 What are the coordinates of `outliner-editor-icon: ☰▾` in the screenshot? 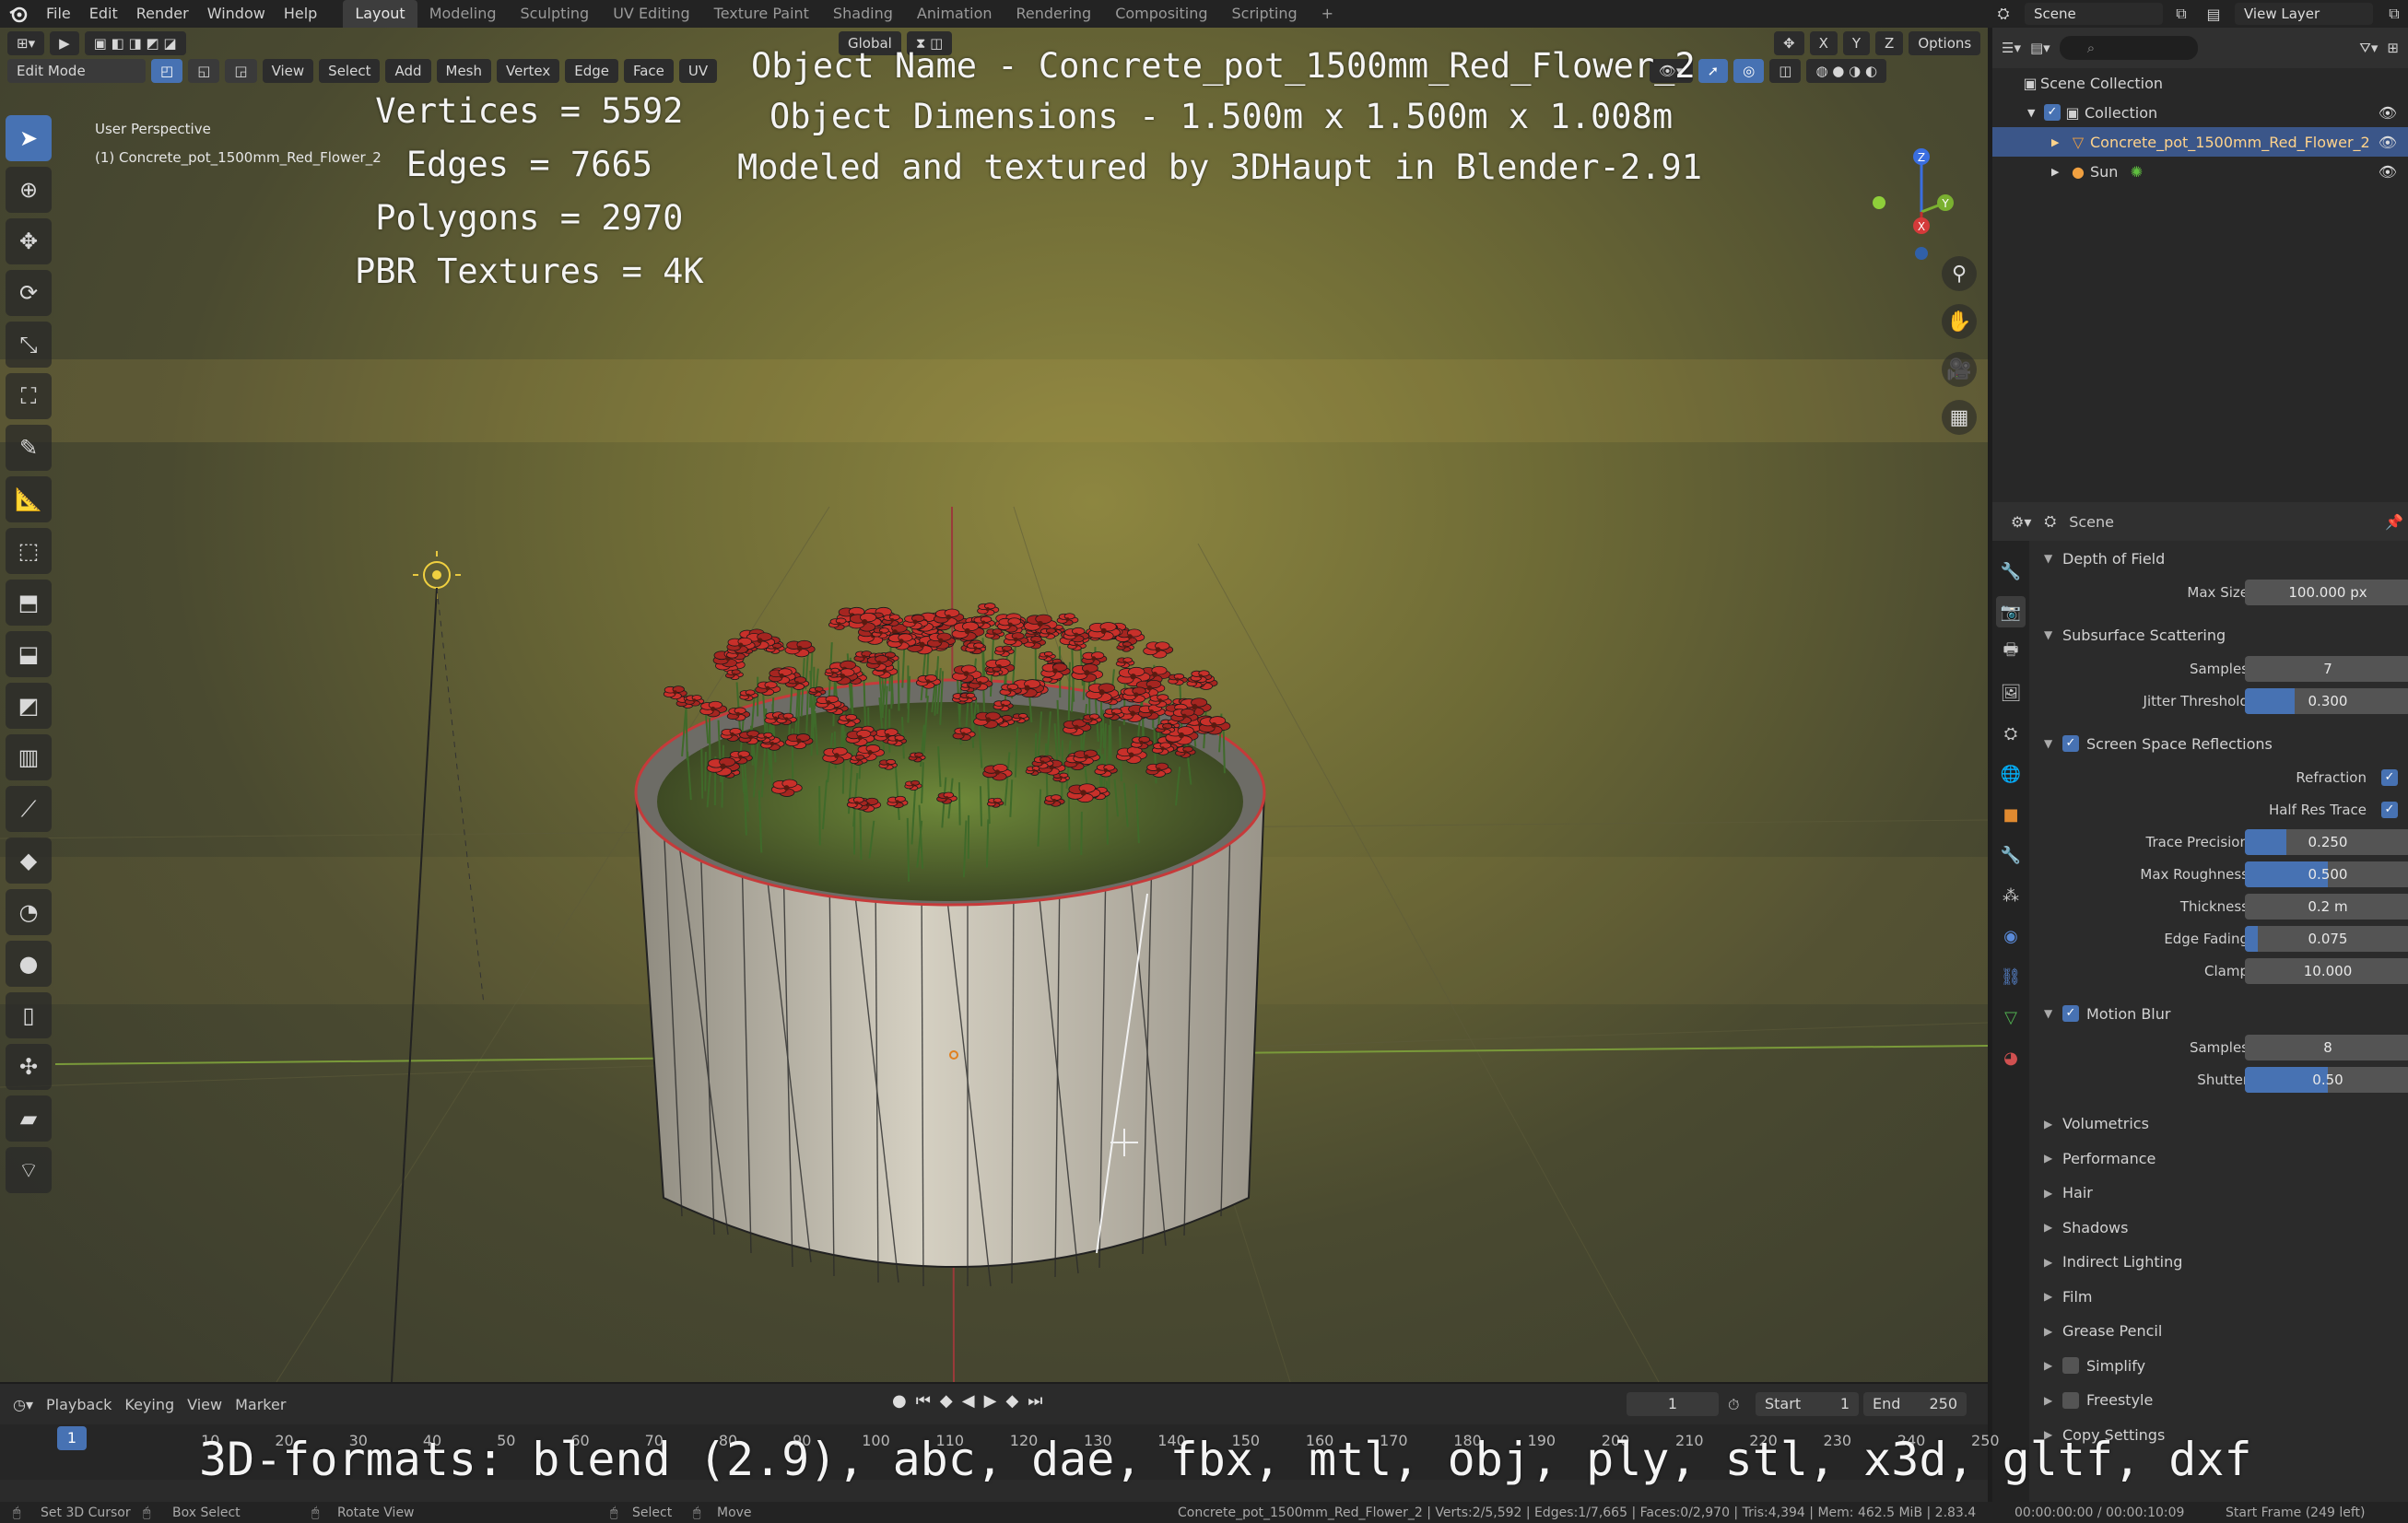 It's located at (2011, 48).